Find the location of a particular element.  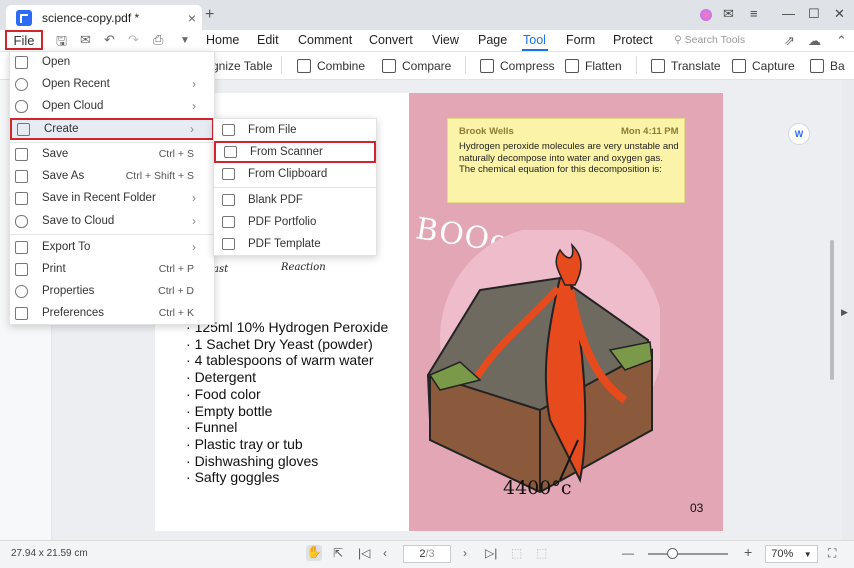

submenu-item-pdf-template: PDF Template is located at coordinates (295, 244).